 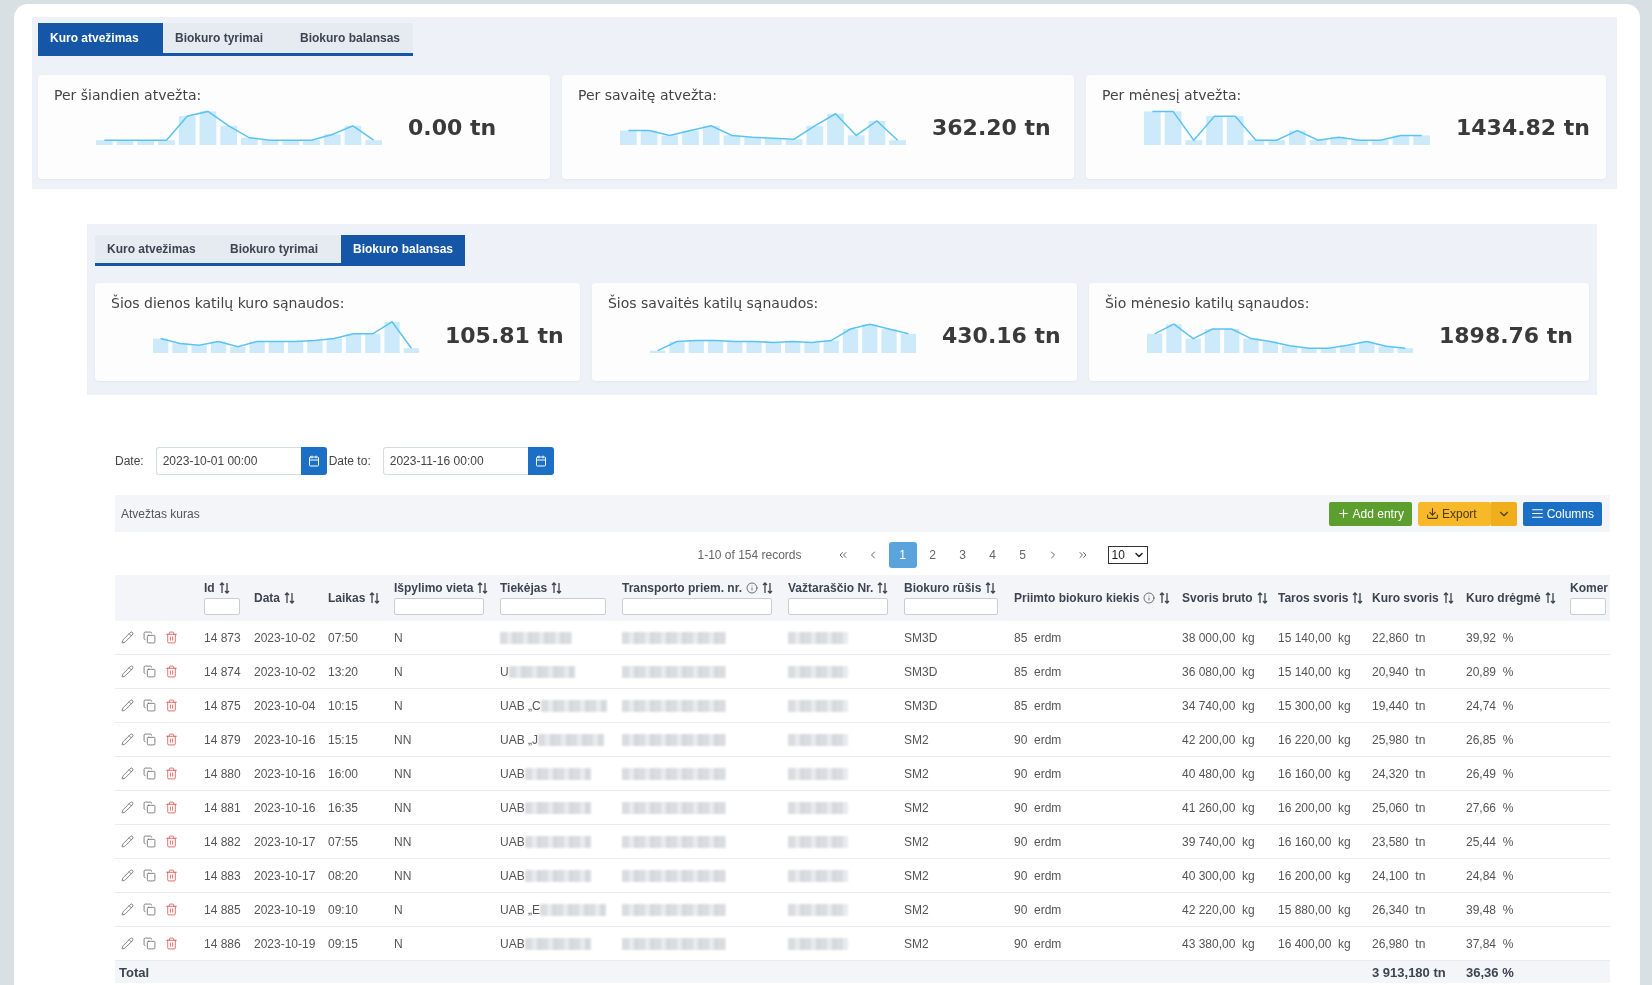 What do you see at coordinates (1490, 807) in the screenshot?
I see `table-cell: 27,66 %` at bounding box center [1490, 807].